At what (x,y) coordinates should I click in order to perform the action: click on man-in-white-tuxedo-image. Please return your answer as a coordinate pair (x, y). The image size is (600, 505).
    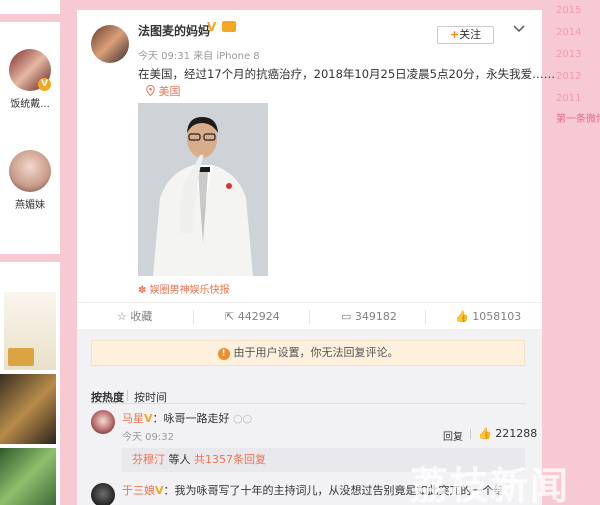
    Looking at the image, I should click on (203, 189).